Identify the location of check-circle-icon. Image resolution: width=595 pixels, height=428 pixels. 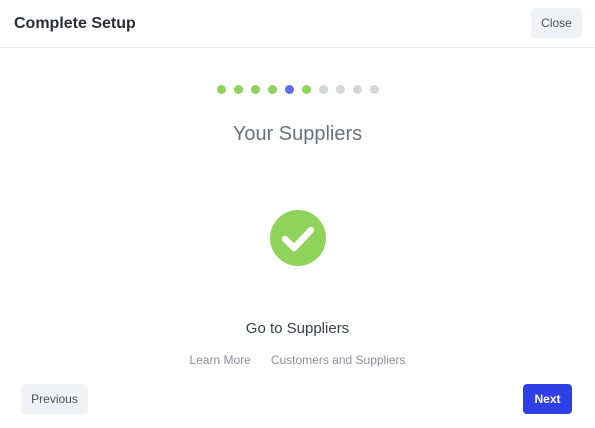
(298, 238).